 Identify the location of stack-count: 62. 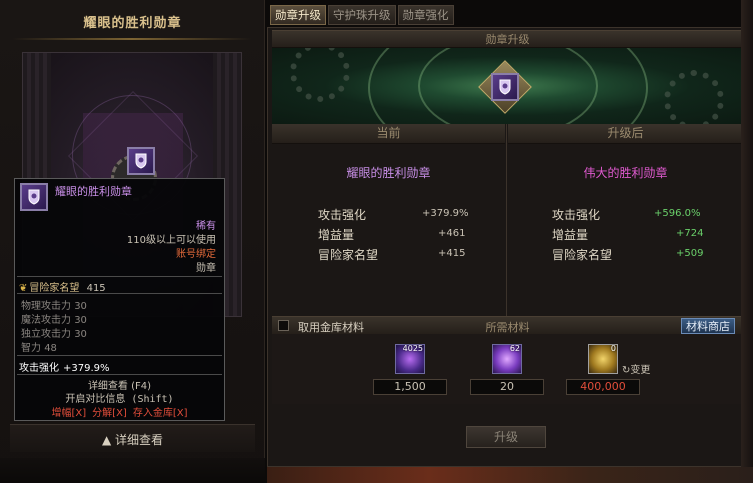
(514, 348).